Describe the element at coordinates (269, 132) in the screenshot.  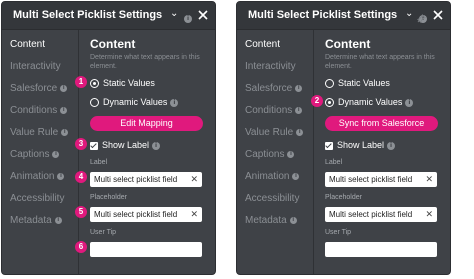
I see `sidebar-item-label: Value Rule` at that location.